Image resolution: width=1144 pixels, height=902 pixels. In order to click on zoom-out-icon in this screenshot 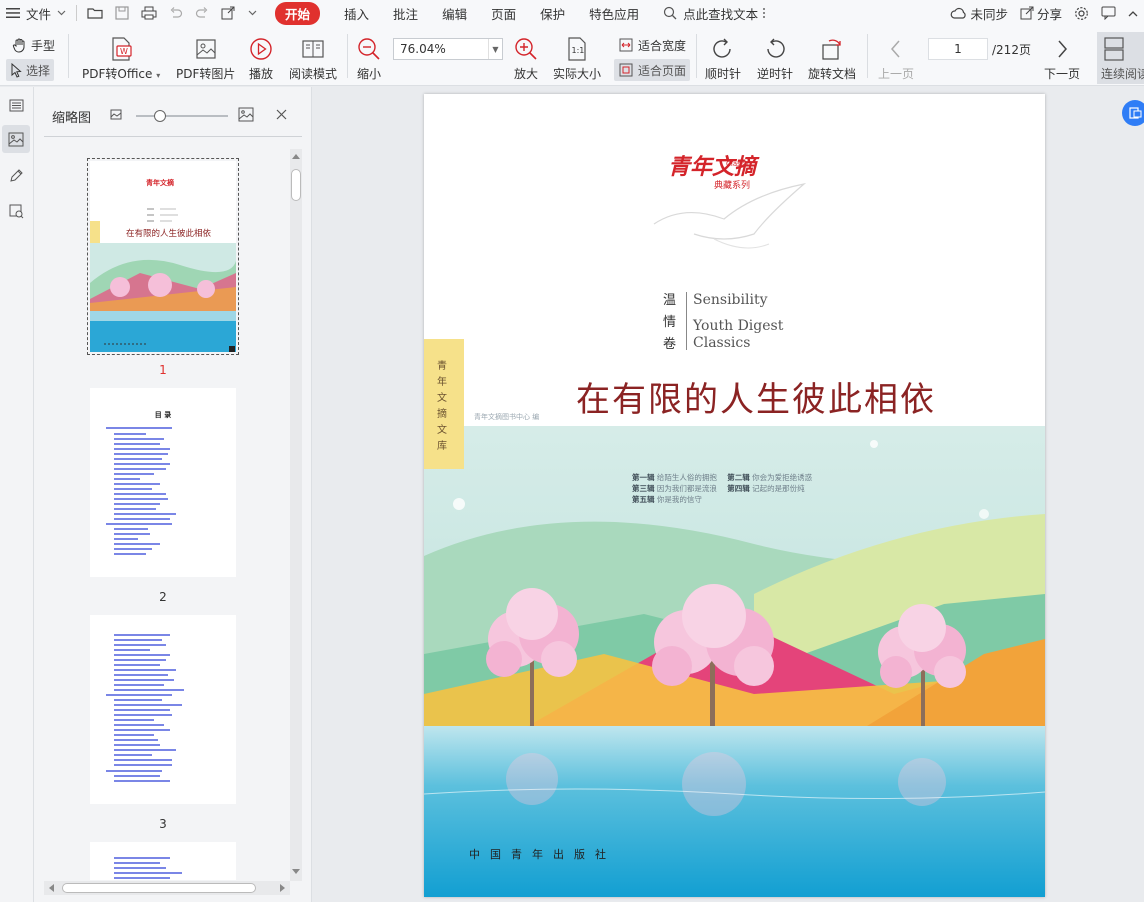, I will do `click(369, 49)`.